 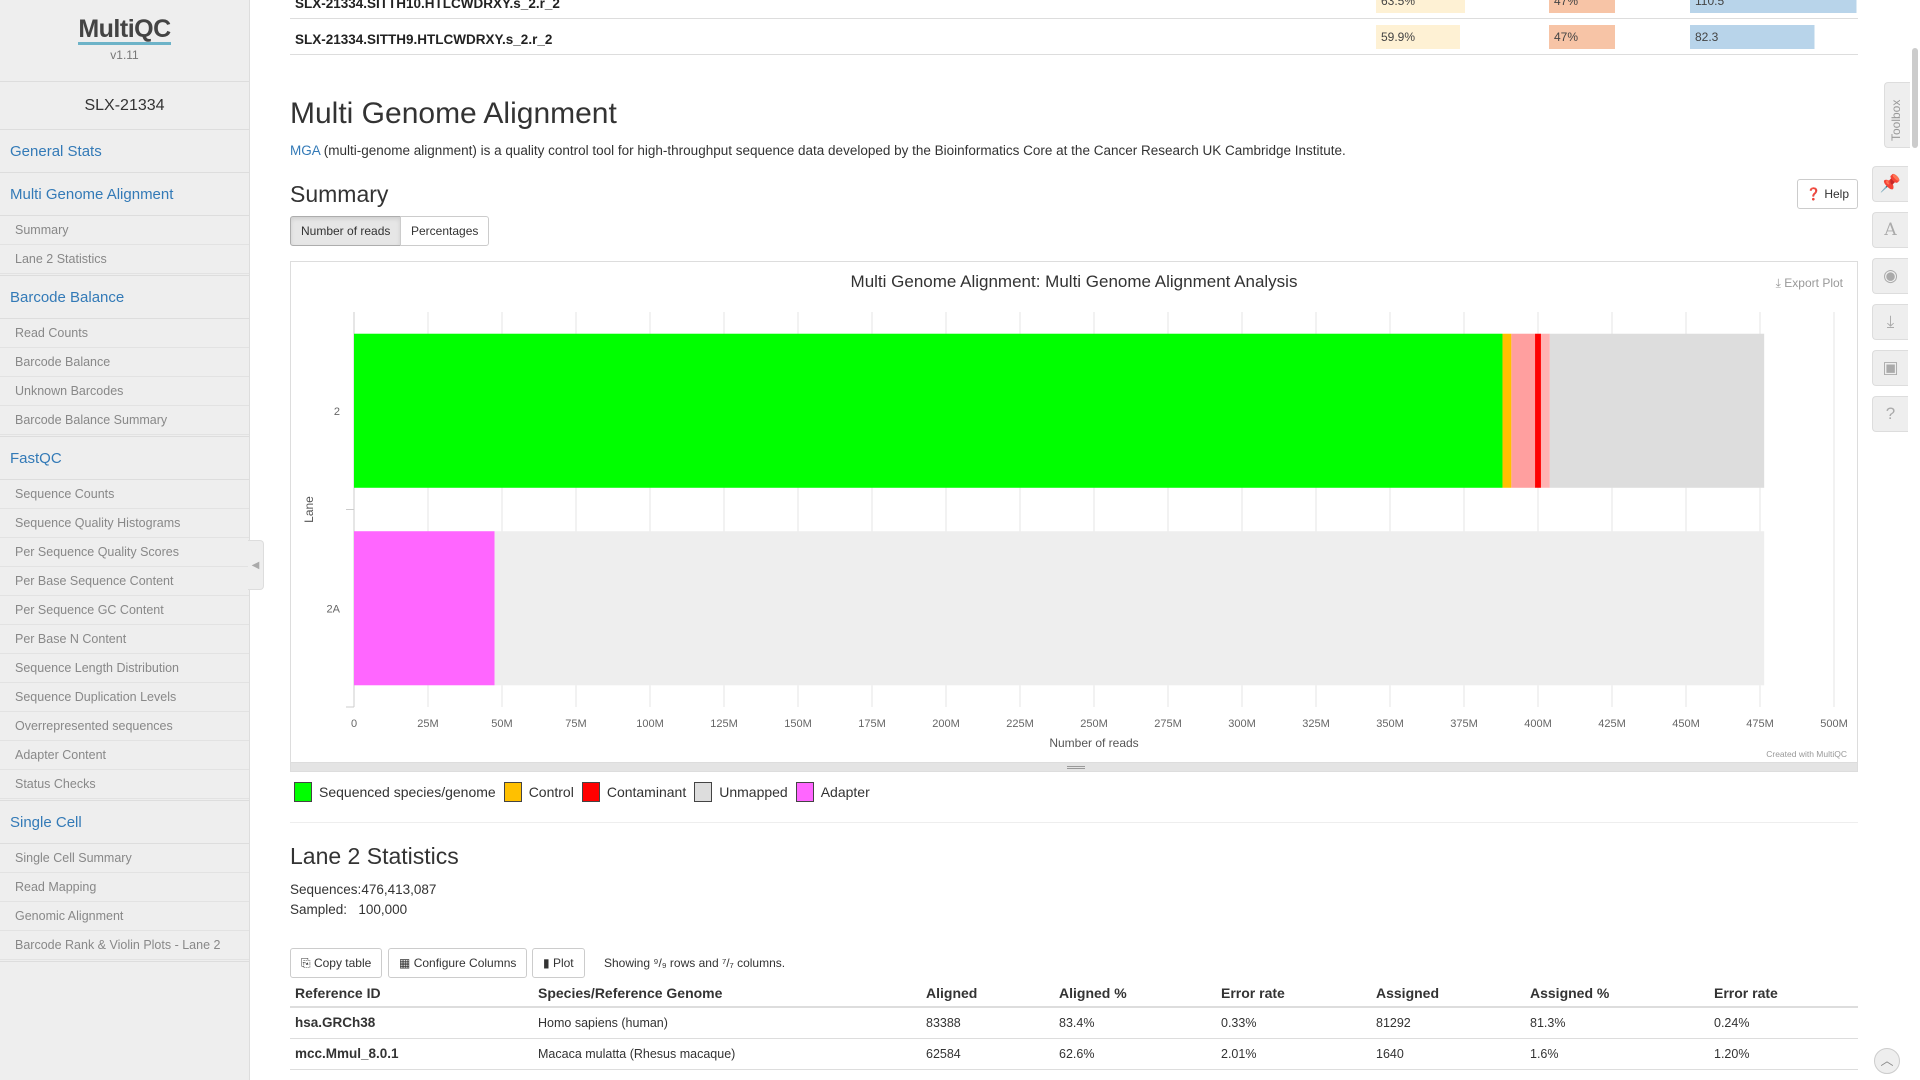 I want to click on legend-item: Contaminant, so click(x=634, y=792).